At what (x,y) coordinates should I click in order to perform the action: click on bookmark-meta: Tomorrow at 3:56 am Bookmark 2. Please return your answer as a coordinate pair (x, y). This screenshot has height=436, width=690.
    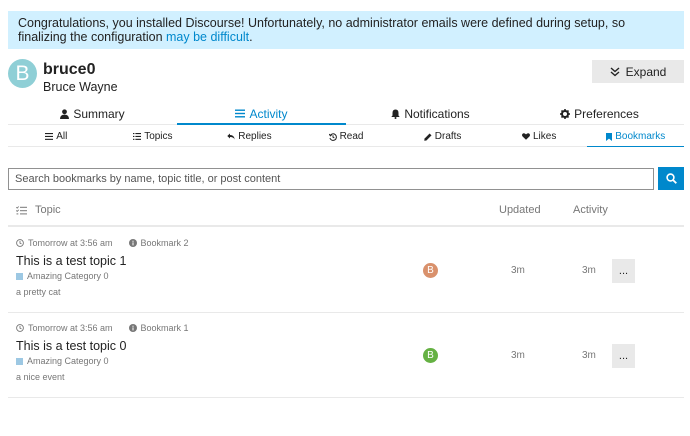
    Looking at the image, I should click on (102, 243).